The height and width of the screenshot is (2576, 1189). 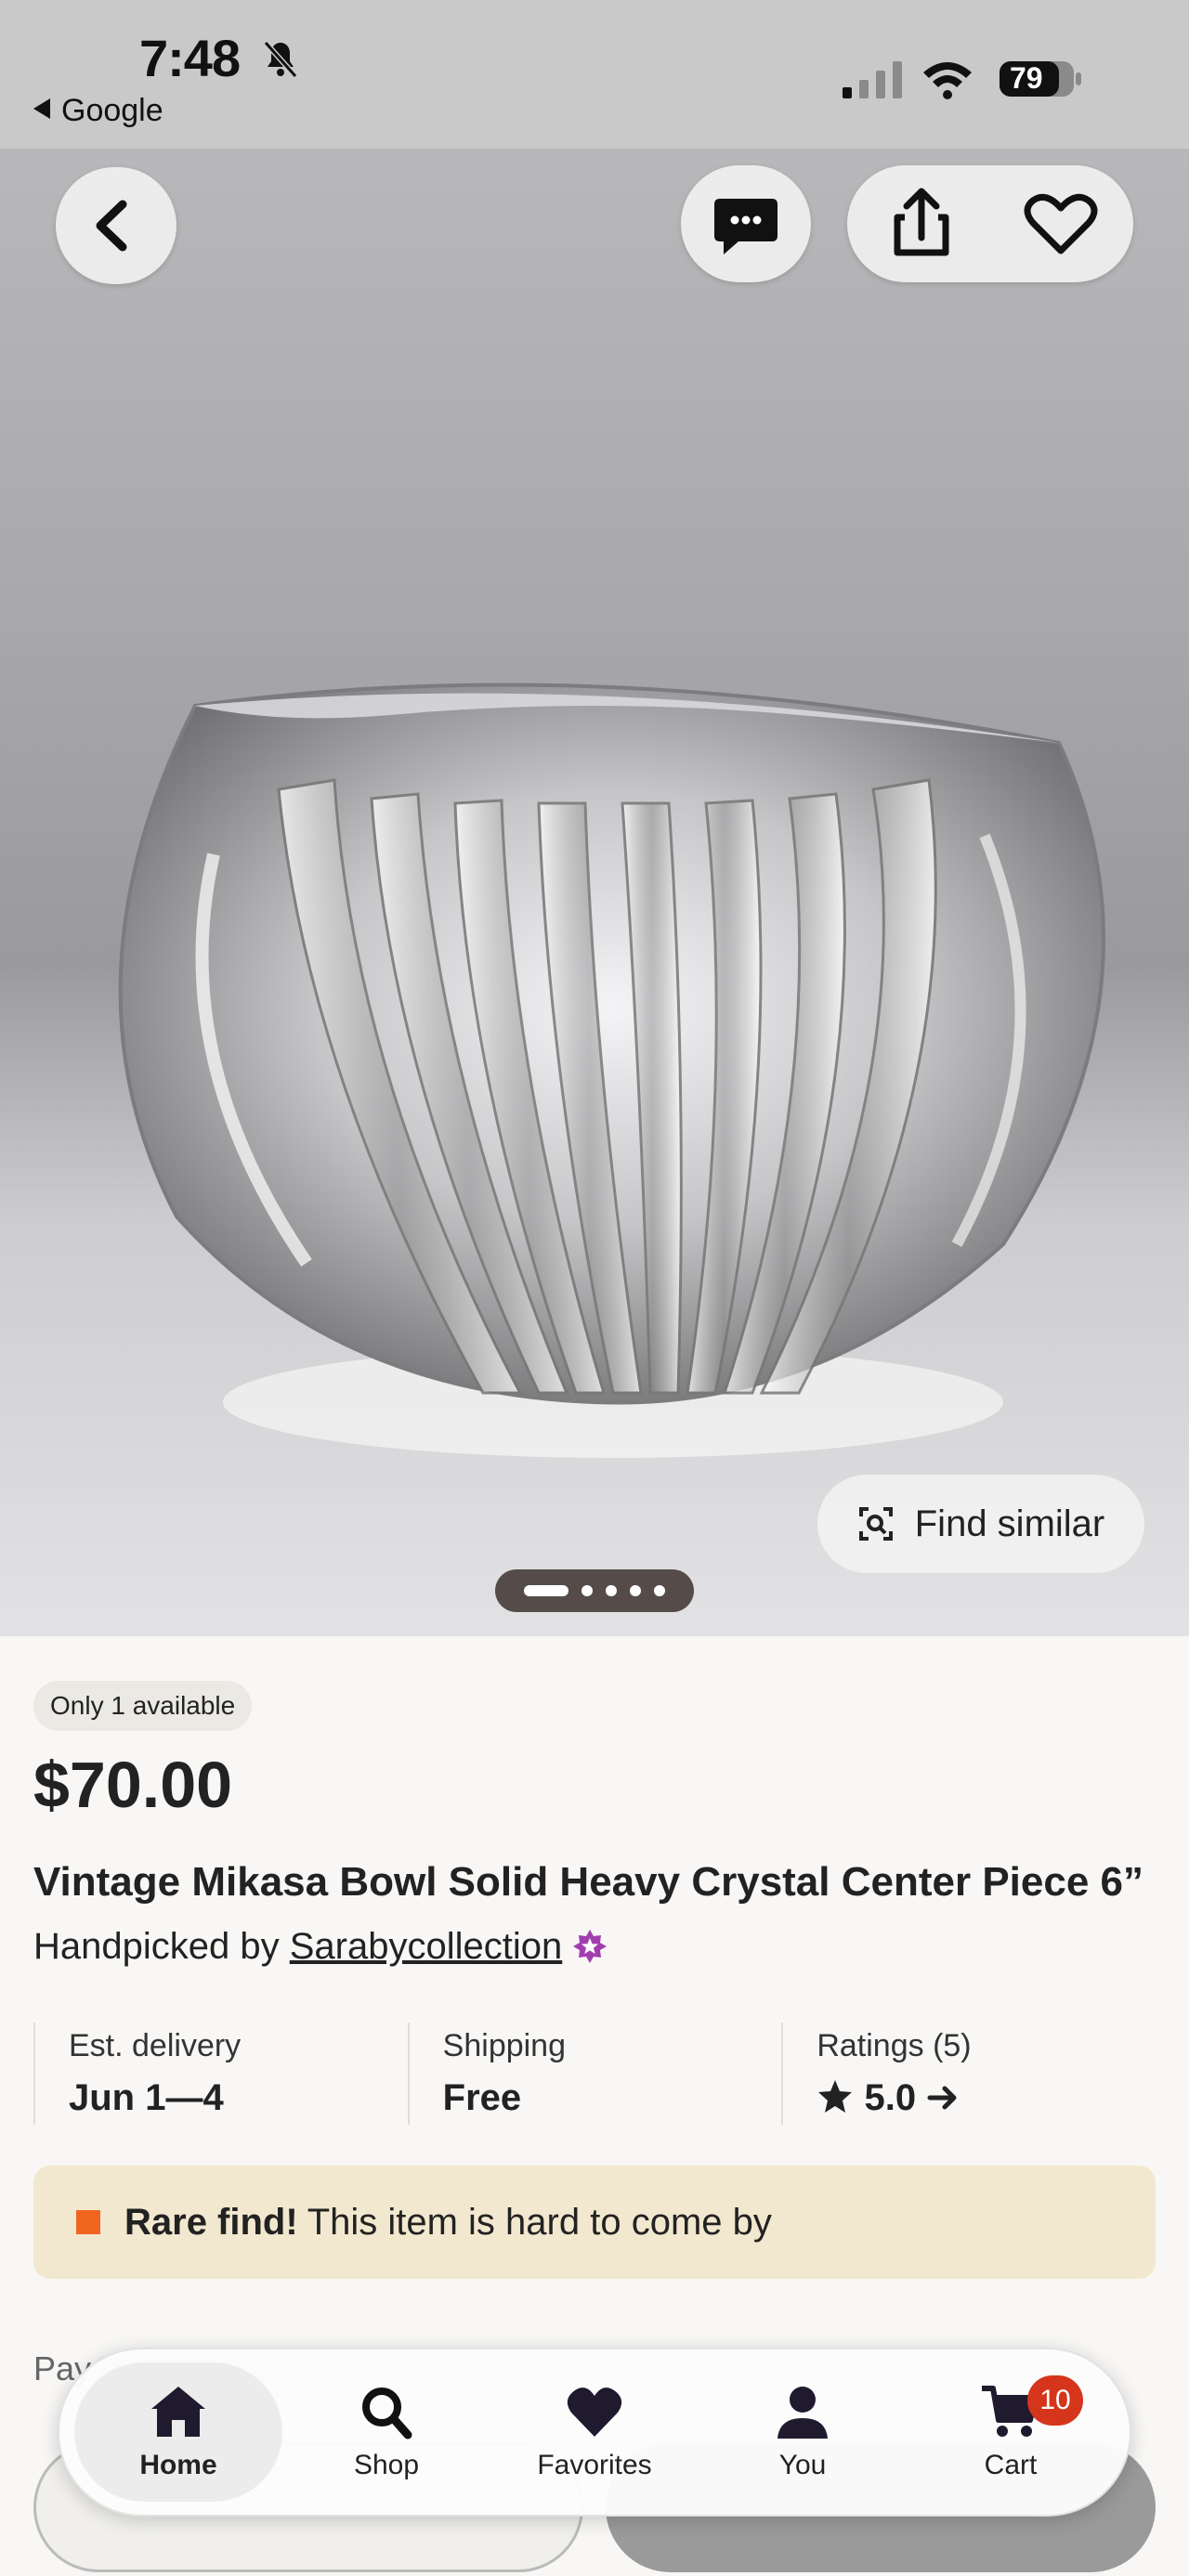 I want to click on rare-find-banner: Rare find! This item is hard to come by, so click(x=594, y=2222).